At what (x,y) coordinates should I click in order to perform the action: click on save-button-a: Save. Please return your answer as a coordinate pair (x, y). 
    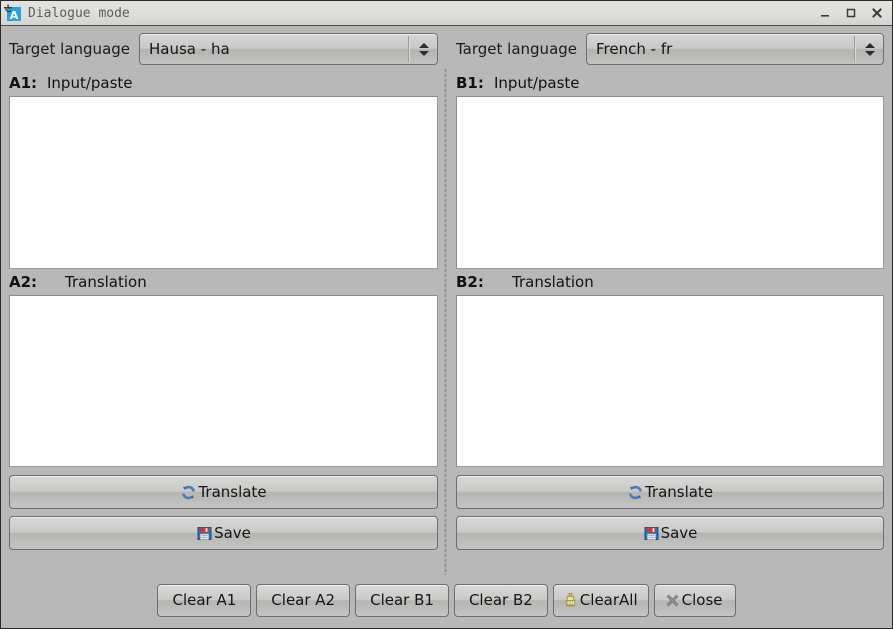
    Looking at the image, I should click on (223, 533).